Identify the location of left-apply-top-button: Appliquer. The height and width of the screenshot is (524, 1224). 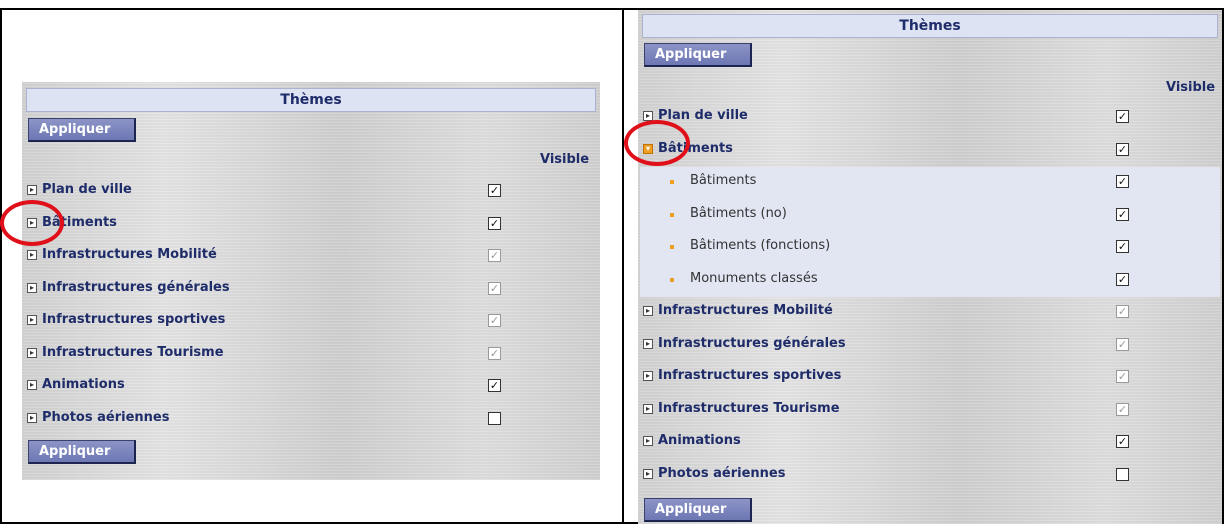
(82, 130).